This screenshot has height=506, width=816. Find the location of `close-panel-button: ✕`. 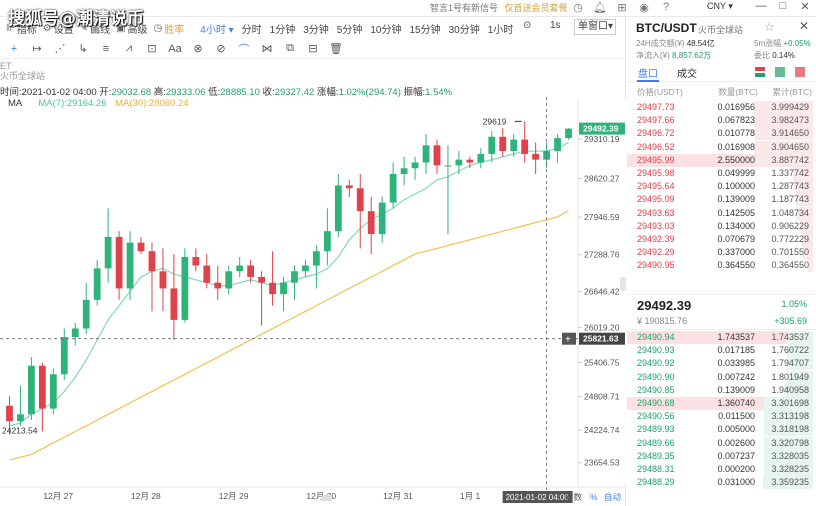

close-panel-button: ✕ is located at coordinates (804, 26).